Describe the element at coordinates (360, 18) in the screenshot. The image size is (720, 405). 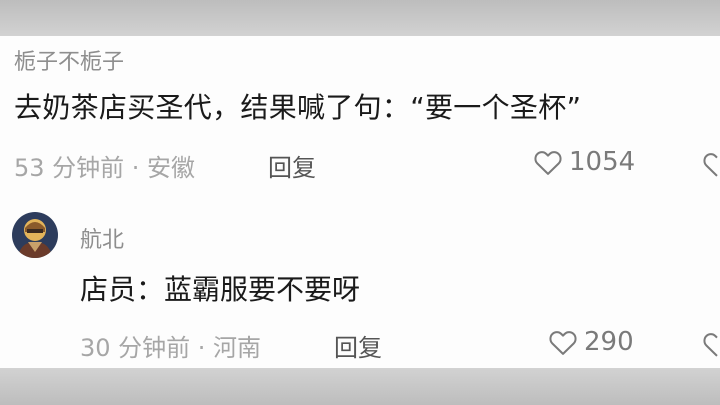
I see `top-frame-bar` at that location.